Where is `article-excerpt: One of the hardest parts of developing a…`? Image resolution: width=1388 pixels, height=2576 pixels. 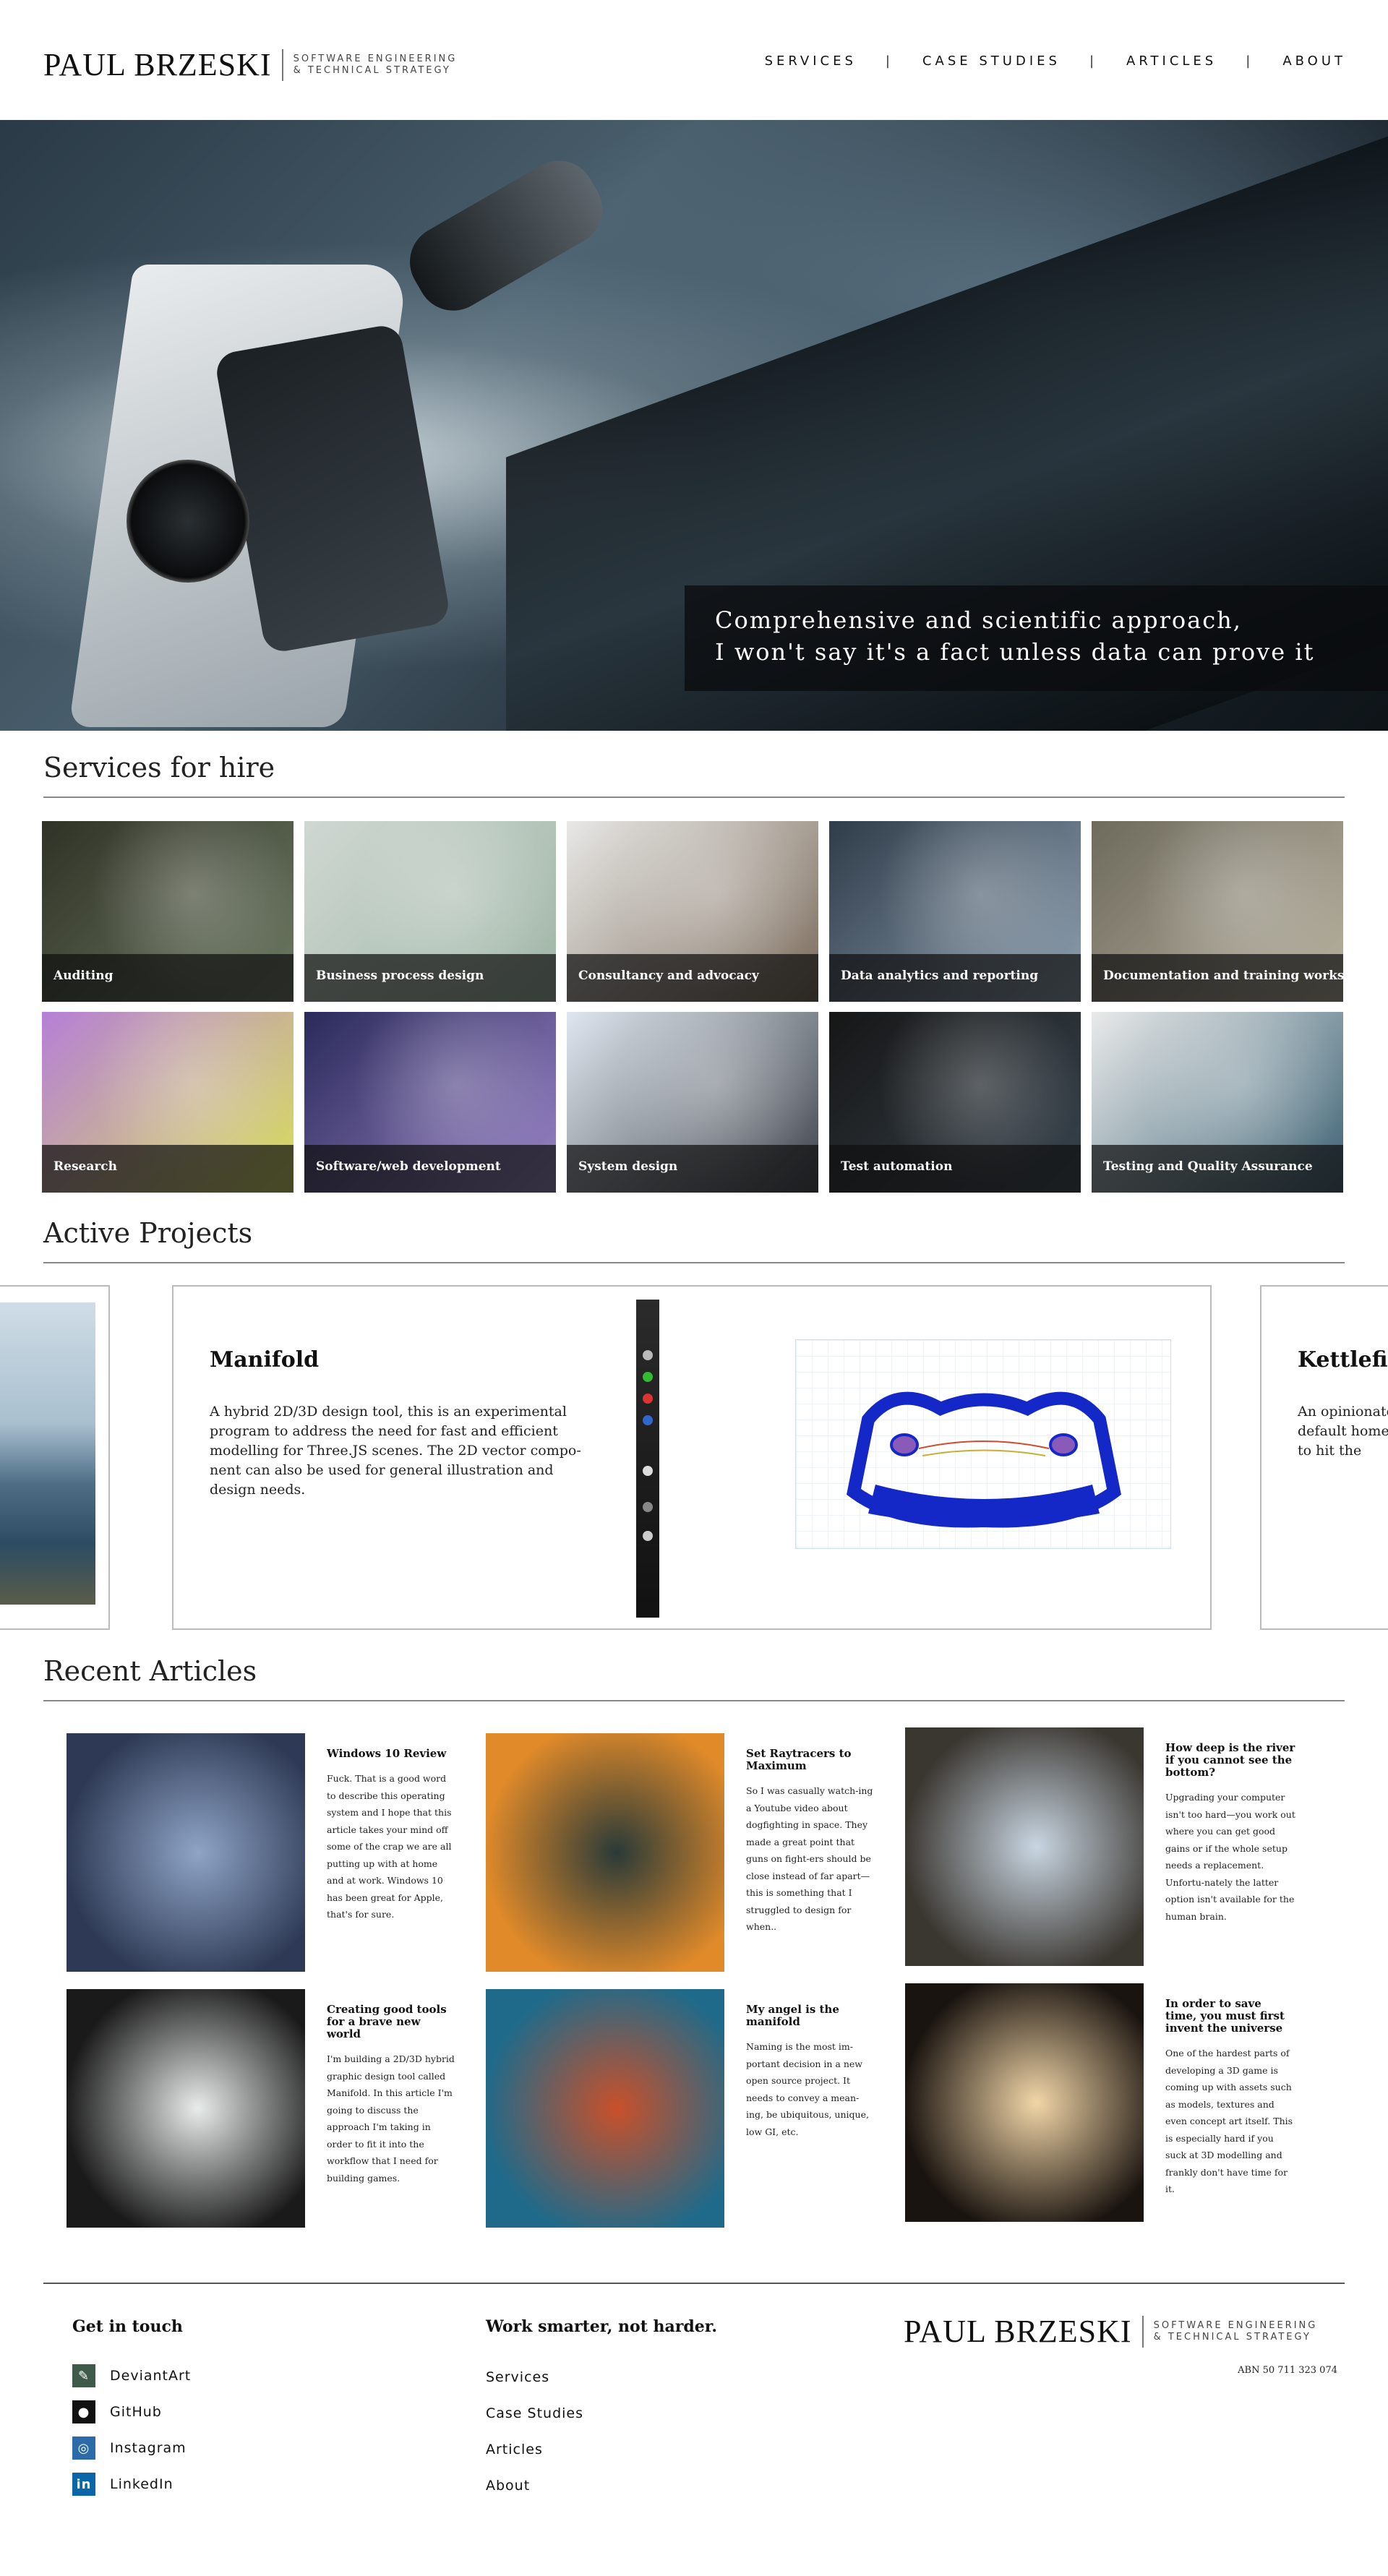 article-excerpt: One of the hardest parts of developing a… is located at coordinates (1229, 2121).